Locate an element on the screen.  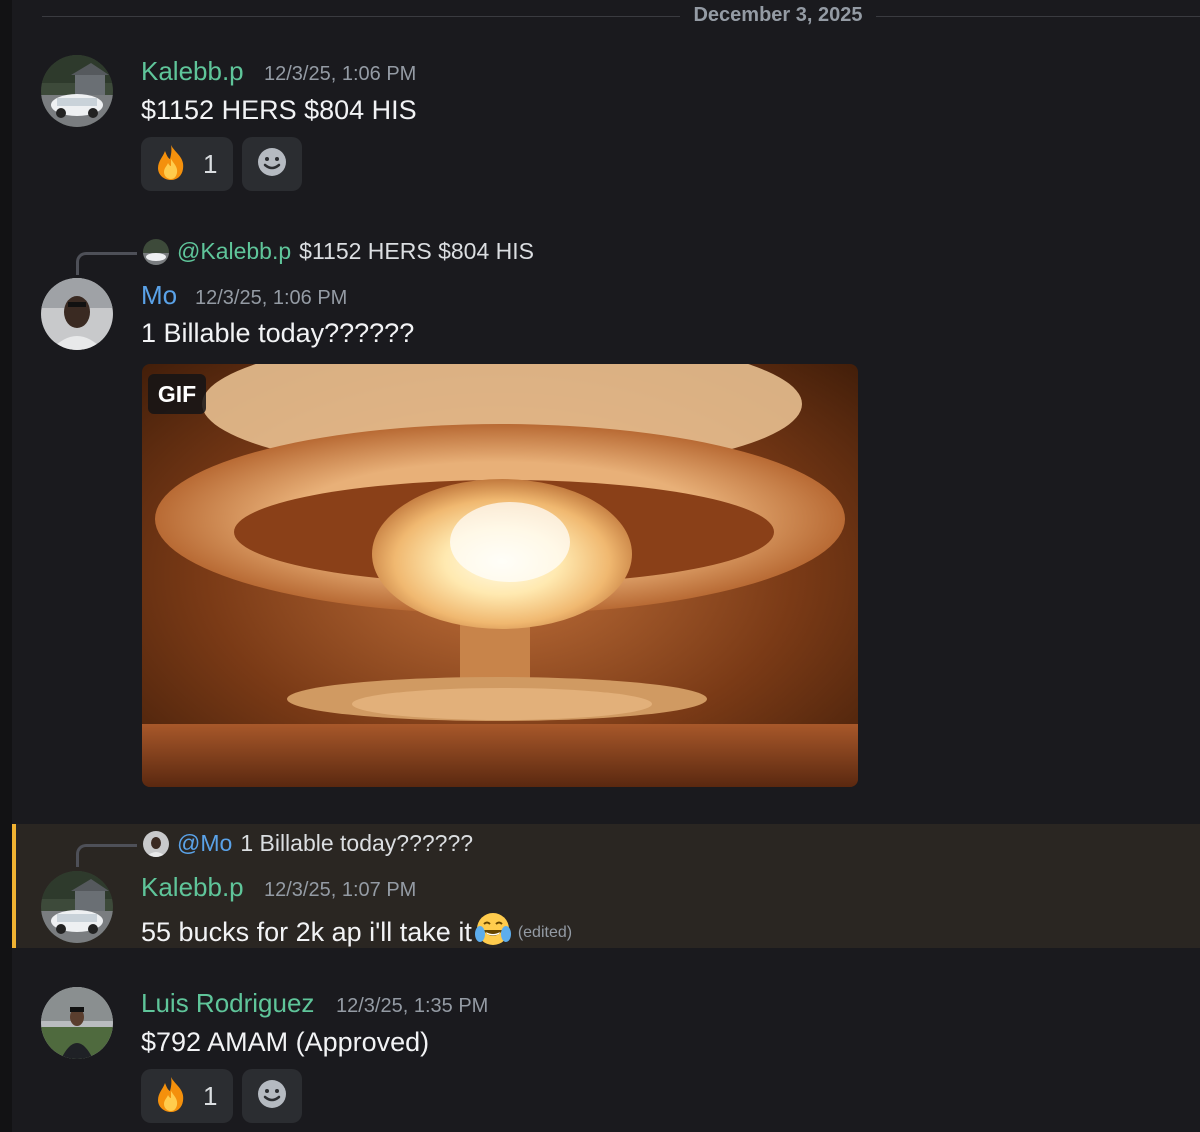
reply-text: 1 Billable today?????? is located at coordinates (357, 843).